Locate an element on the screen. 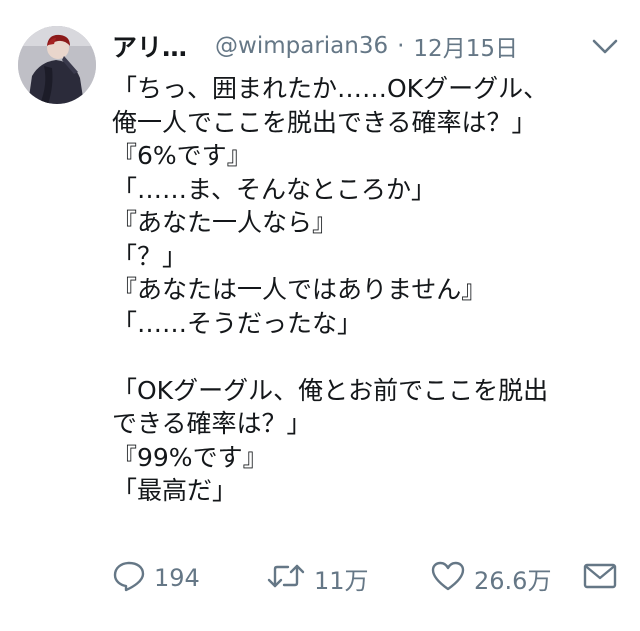  retweet-button: 11万 is located at coordinates (317, 578).